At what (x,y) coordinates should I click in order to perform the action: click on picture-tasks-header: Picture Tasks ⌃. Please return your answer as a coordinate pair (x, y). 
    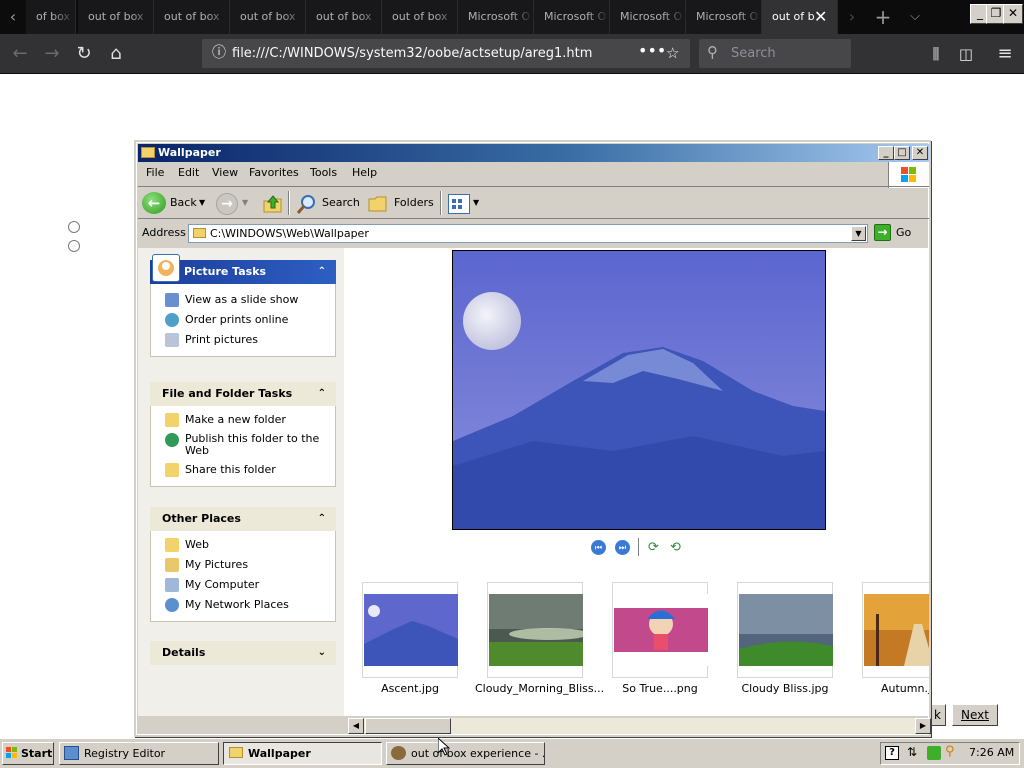
    Looking at the image, I should click on (243, 269).